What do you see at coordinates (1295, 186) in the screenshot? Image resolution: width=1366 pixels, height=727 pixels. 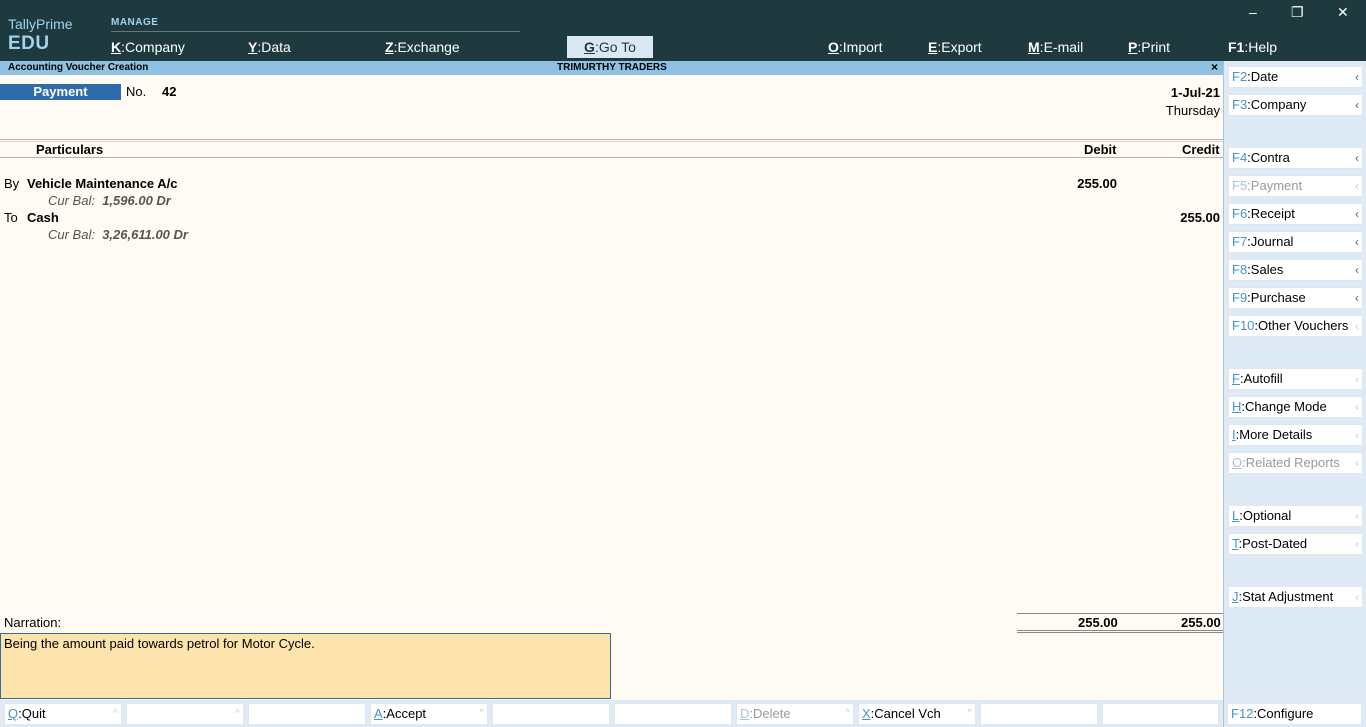 I see `payment-button: F5:Payment ‹` at bounding box center [1295, 186].